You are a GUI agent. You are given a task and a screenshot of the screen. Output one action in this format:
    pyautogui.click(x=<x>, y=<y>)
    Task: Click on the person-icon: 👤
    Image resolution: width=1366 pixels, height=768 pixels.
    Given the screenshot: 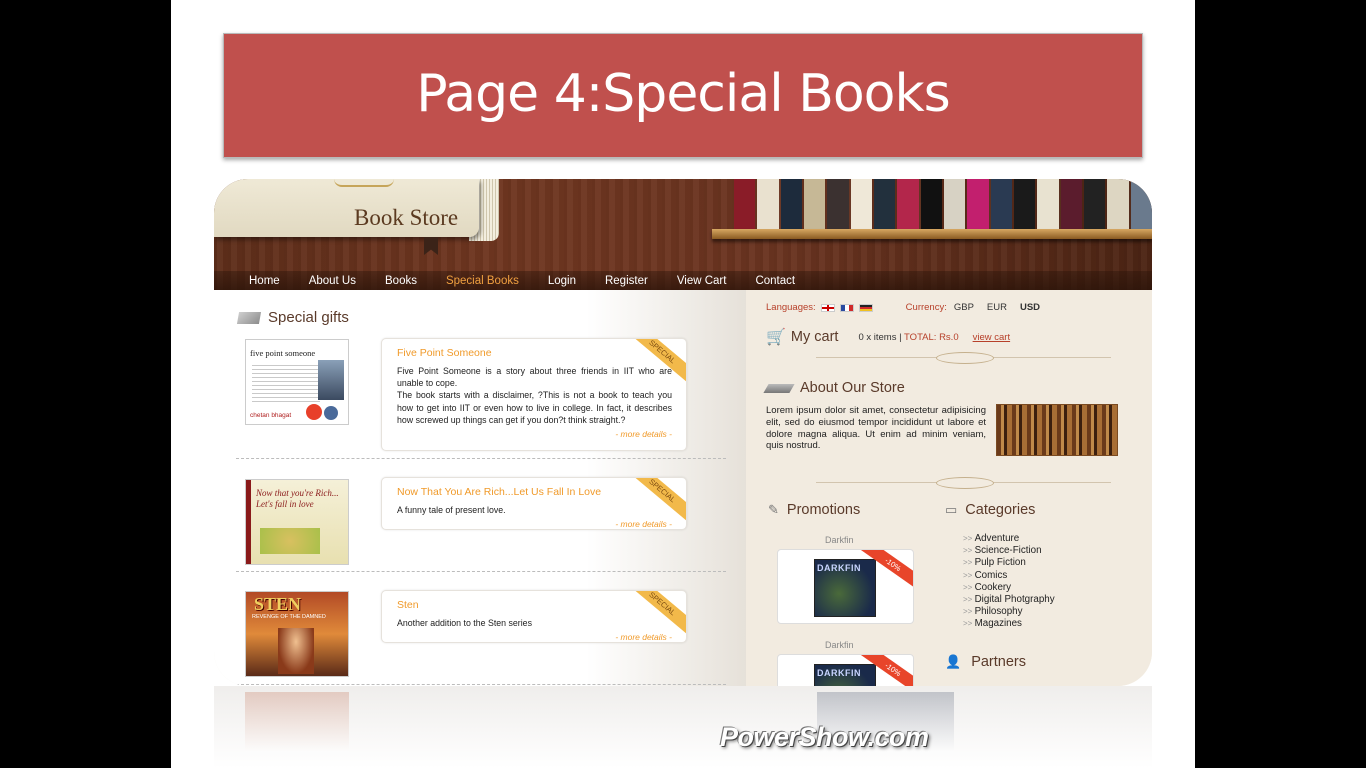 What is the action you would take?
    pyautogui.click(x=953, y=661)
    